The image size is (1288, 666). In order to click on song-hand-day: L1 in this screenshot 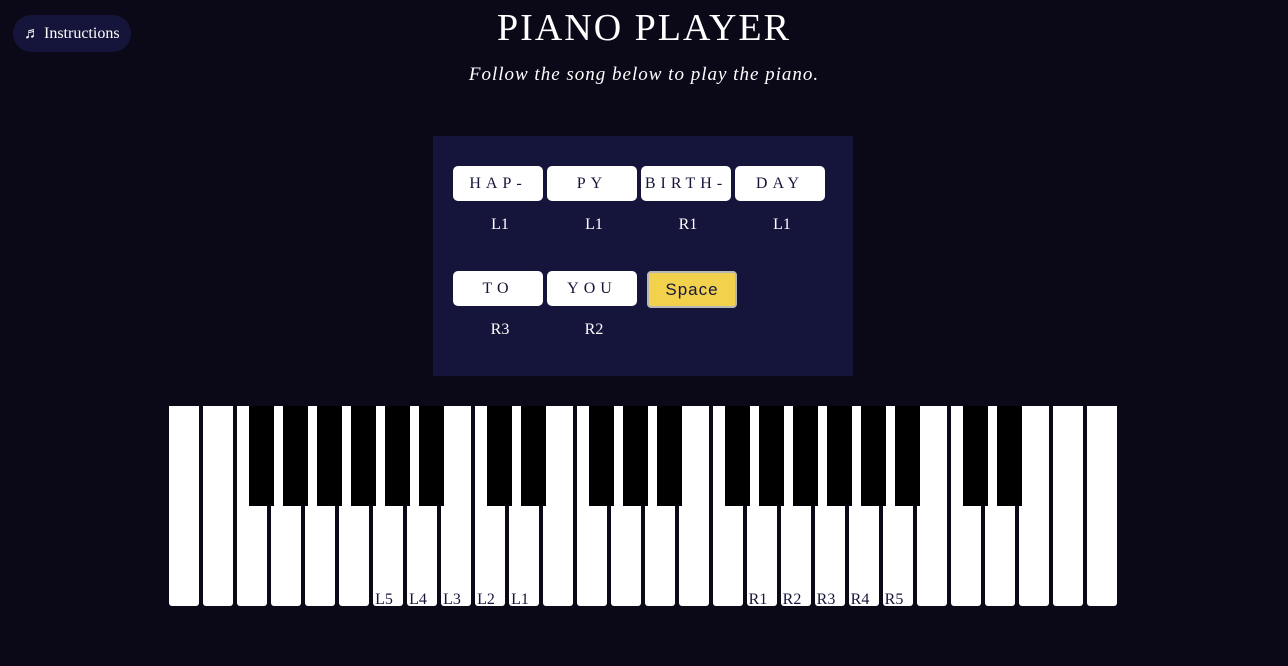, I will do `click(782, 224)`.